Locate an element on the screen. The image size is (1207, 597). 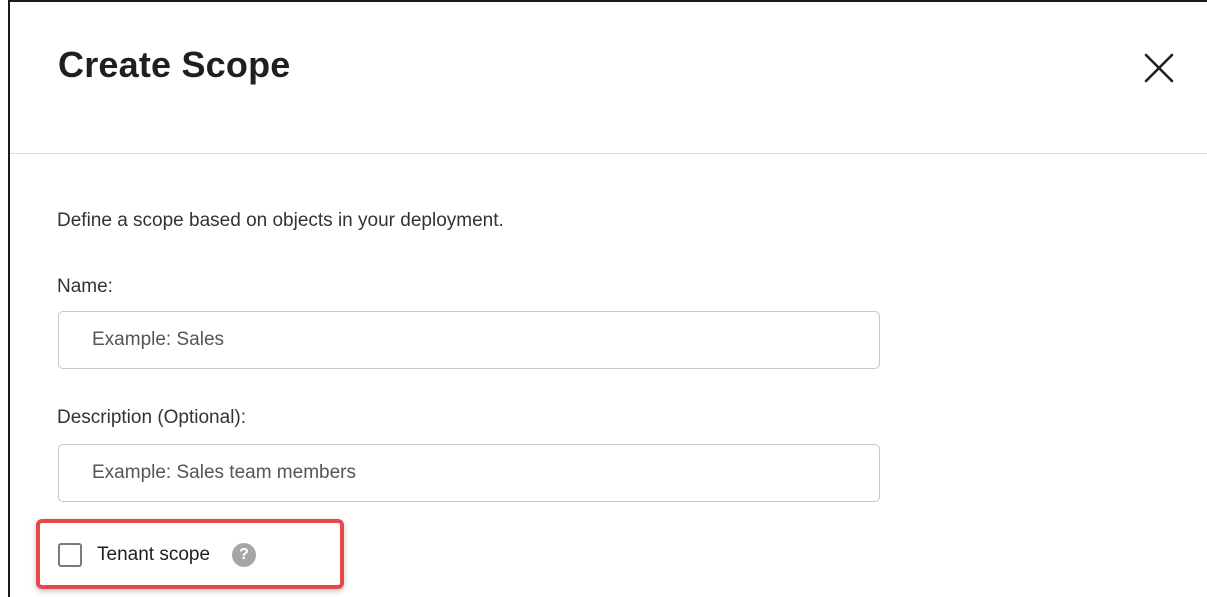
name-label: Name: is located at coordinates (85, 286).